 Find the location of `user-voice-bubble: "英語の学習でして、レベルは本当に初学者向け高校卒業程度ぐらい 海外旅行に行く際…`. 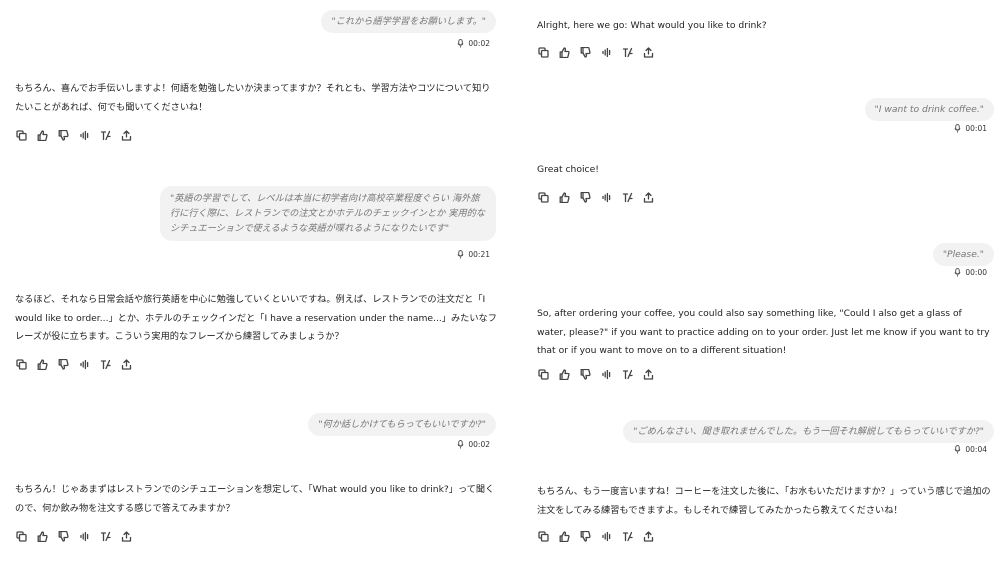

user-voice-bubble: "英語の学習でして、レベルは本当に初学者向け高校卒業程度ぐらい 海外旅行に行く際… is located at coordinates (328, 213).